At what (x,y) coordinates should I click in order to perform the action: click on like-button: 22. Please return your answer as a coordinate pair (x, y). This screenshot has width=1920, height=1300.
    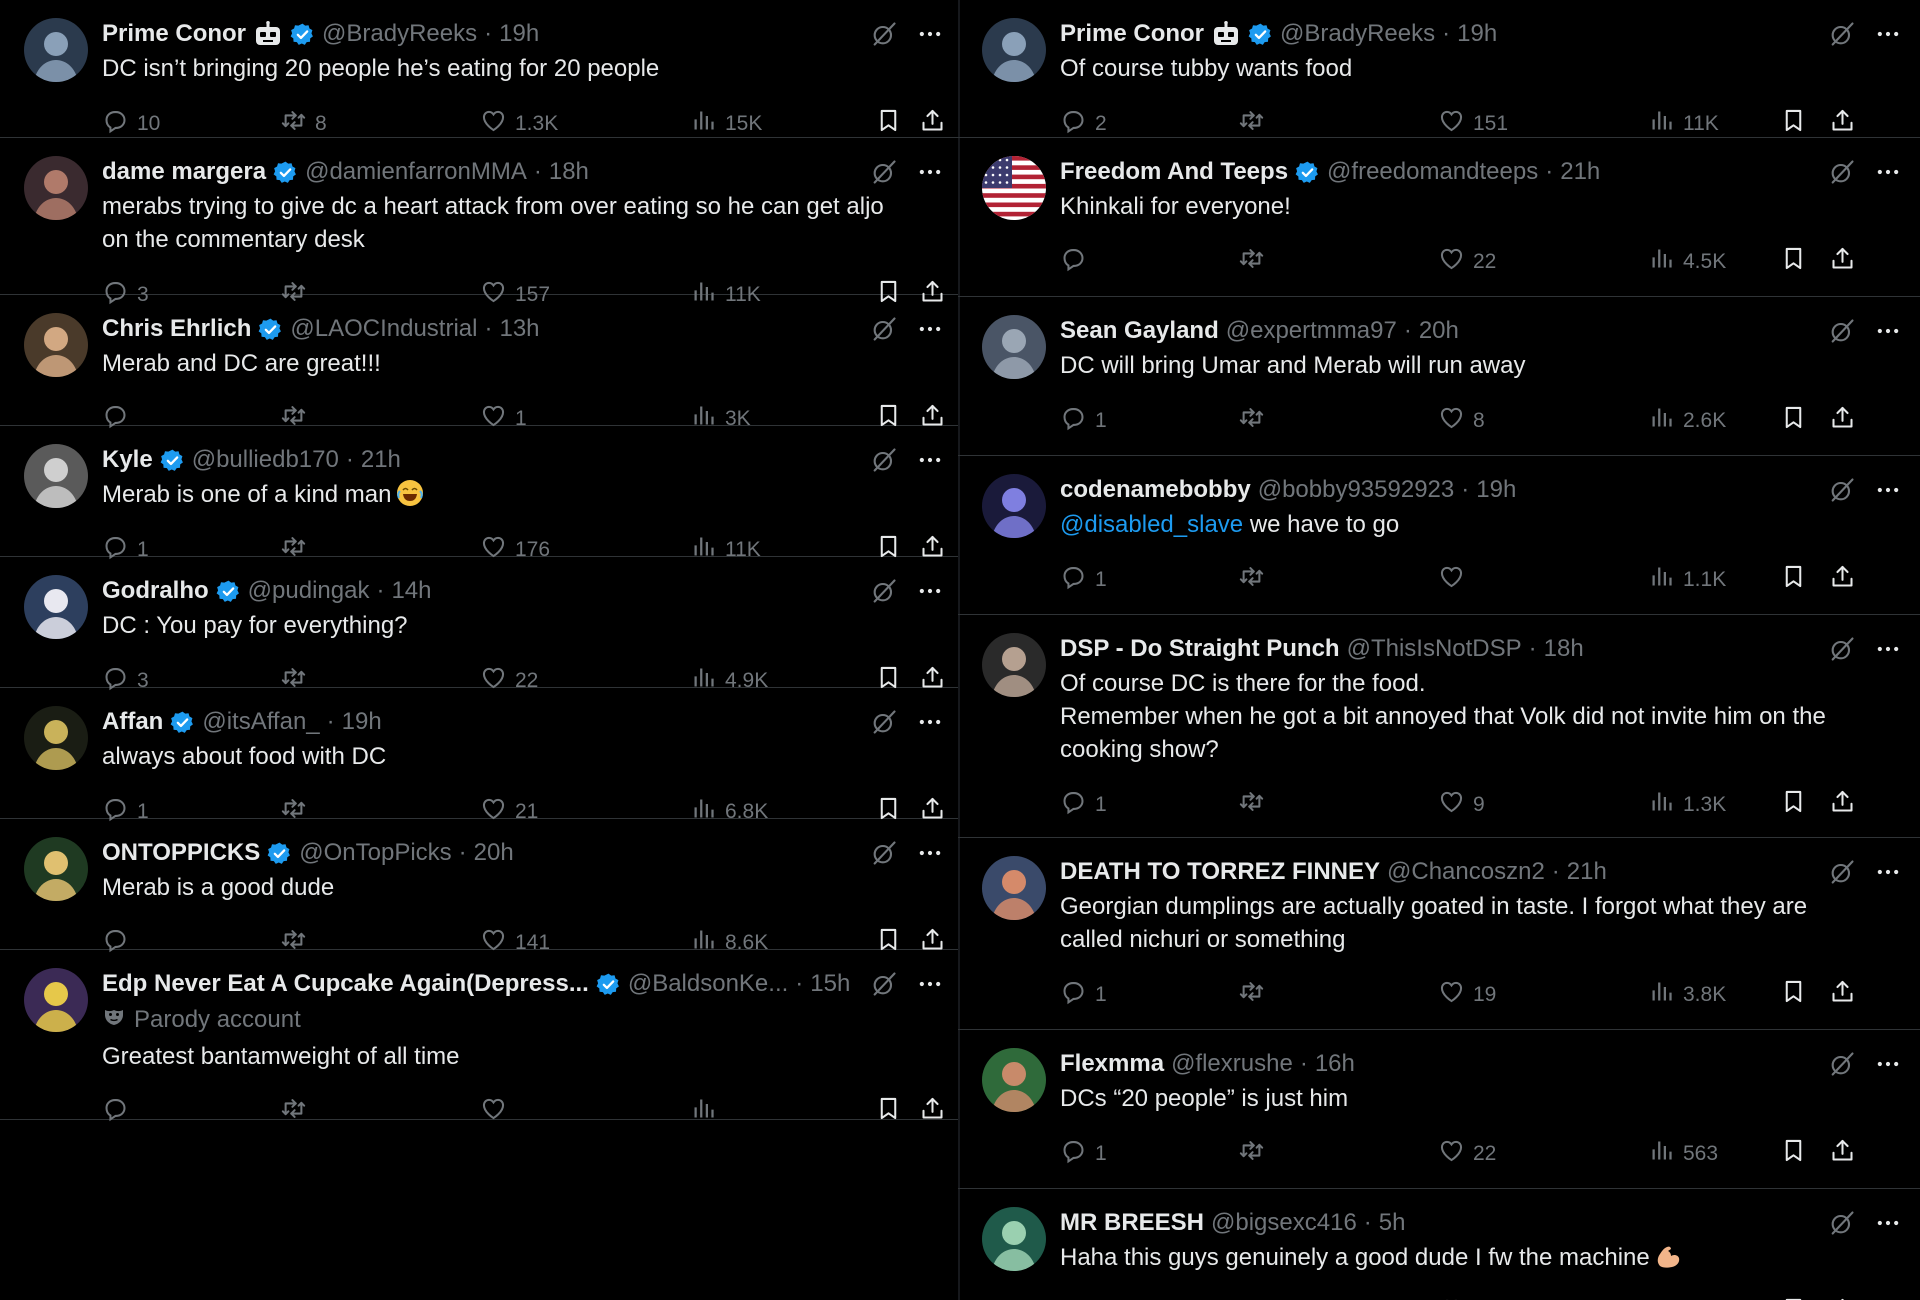
    Looking at the image, I should click on (1467, 1153).